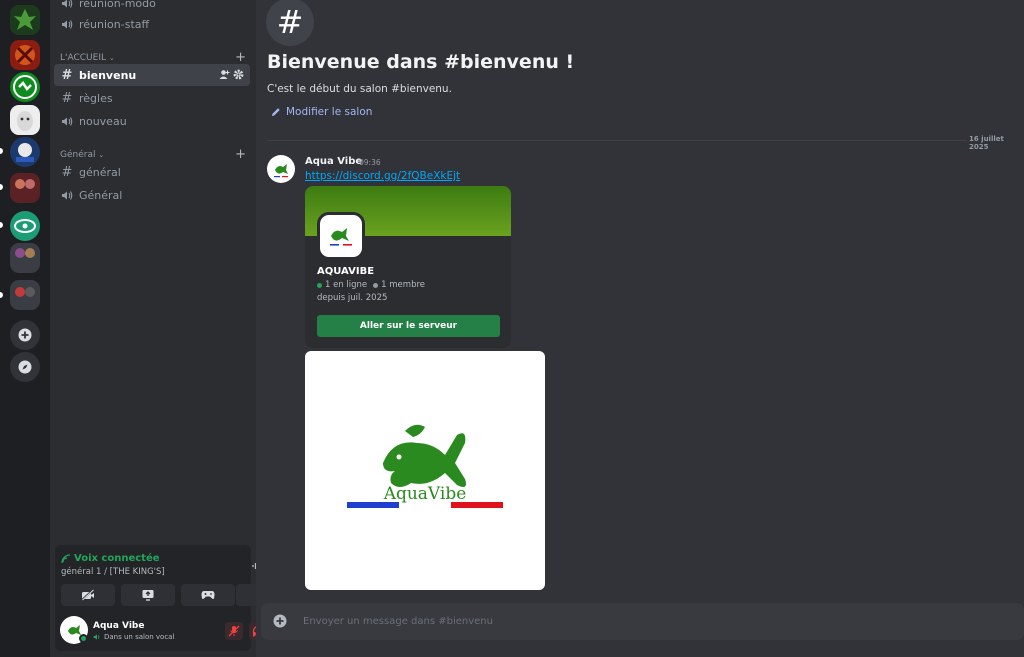 This screenshot has height=657, width=1024. What do you see at coordinates (321, 112) in the screenshot?
I see `edit-channel-link: Modifier le salon` at bounding box center [321, 112].